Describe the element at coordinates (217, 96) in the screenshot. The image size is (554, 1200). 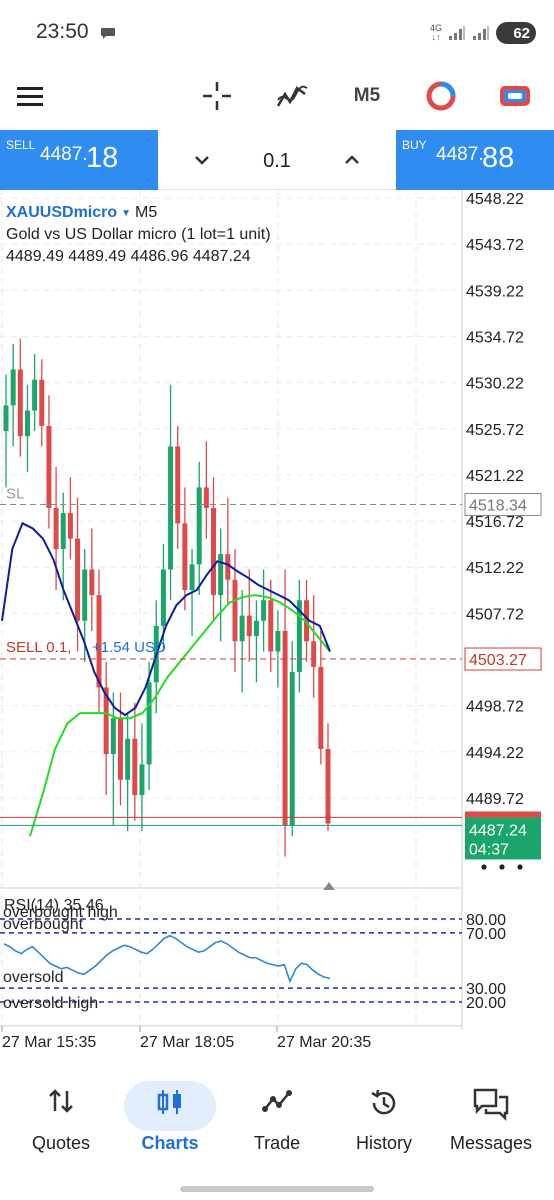
I see `crosshair-button` at that location.